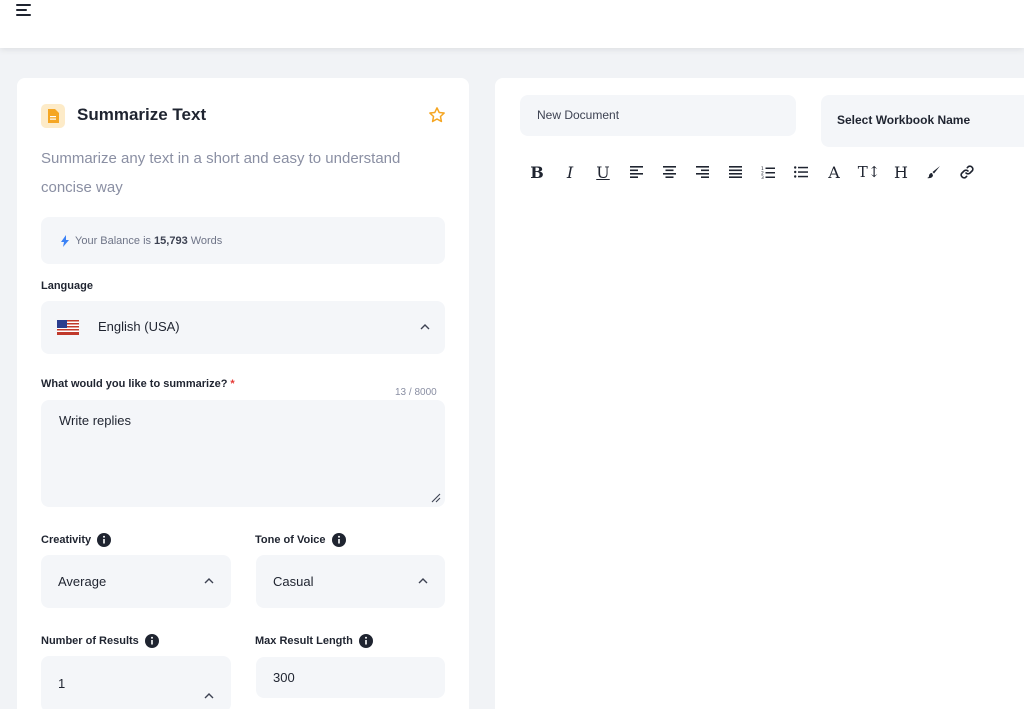  Describe the element at coordinates (243, 240) in the screenshot. I see `balance-banner: Your Balance is 15,793 Words` at that location.